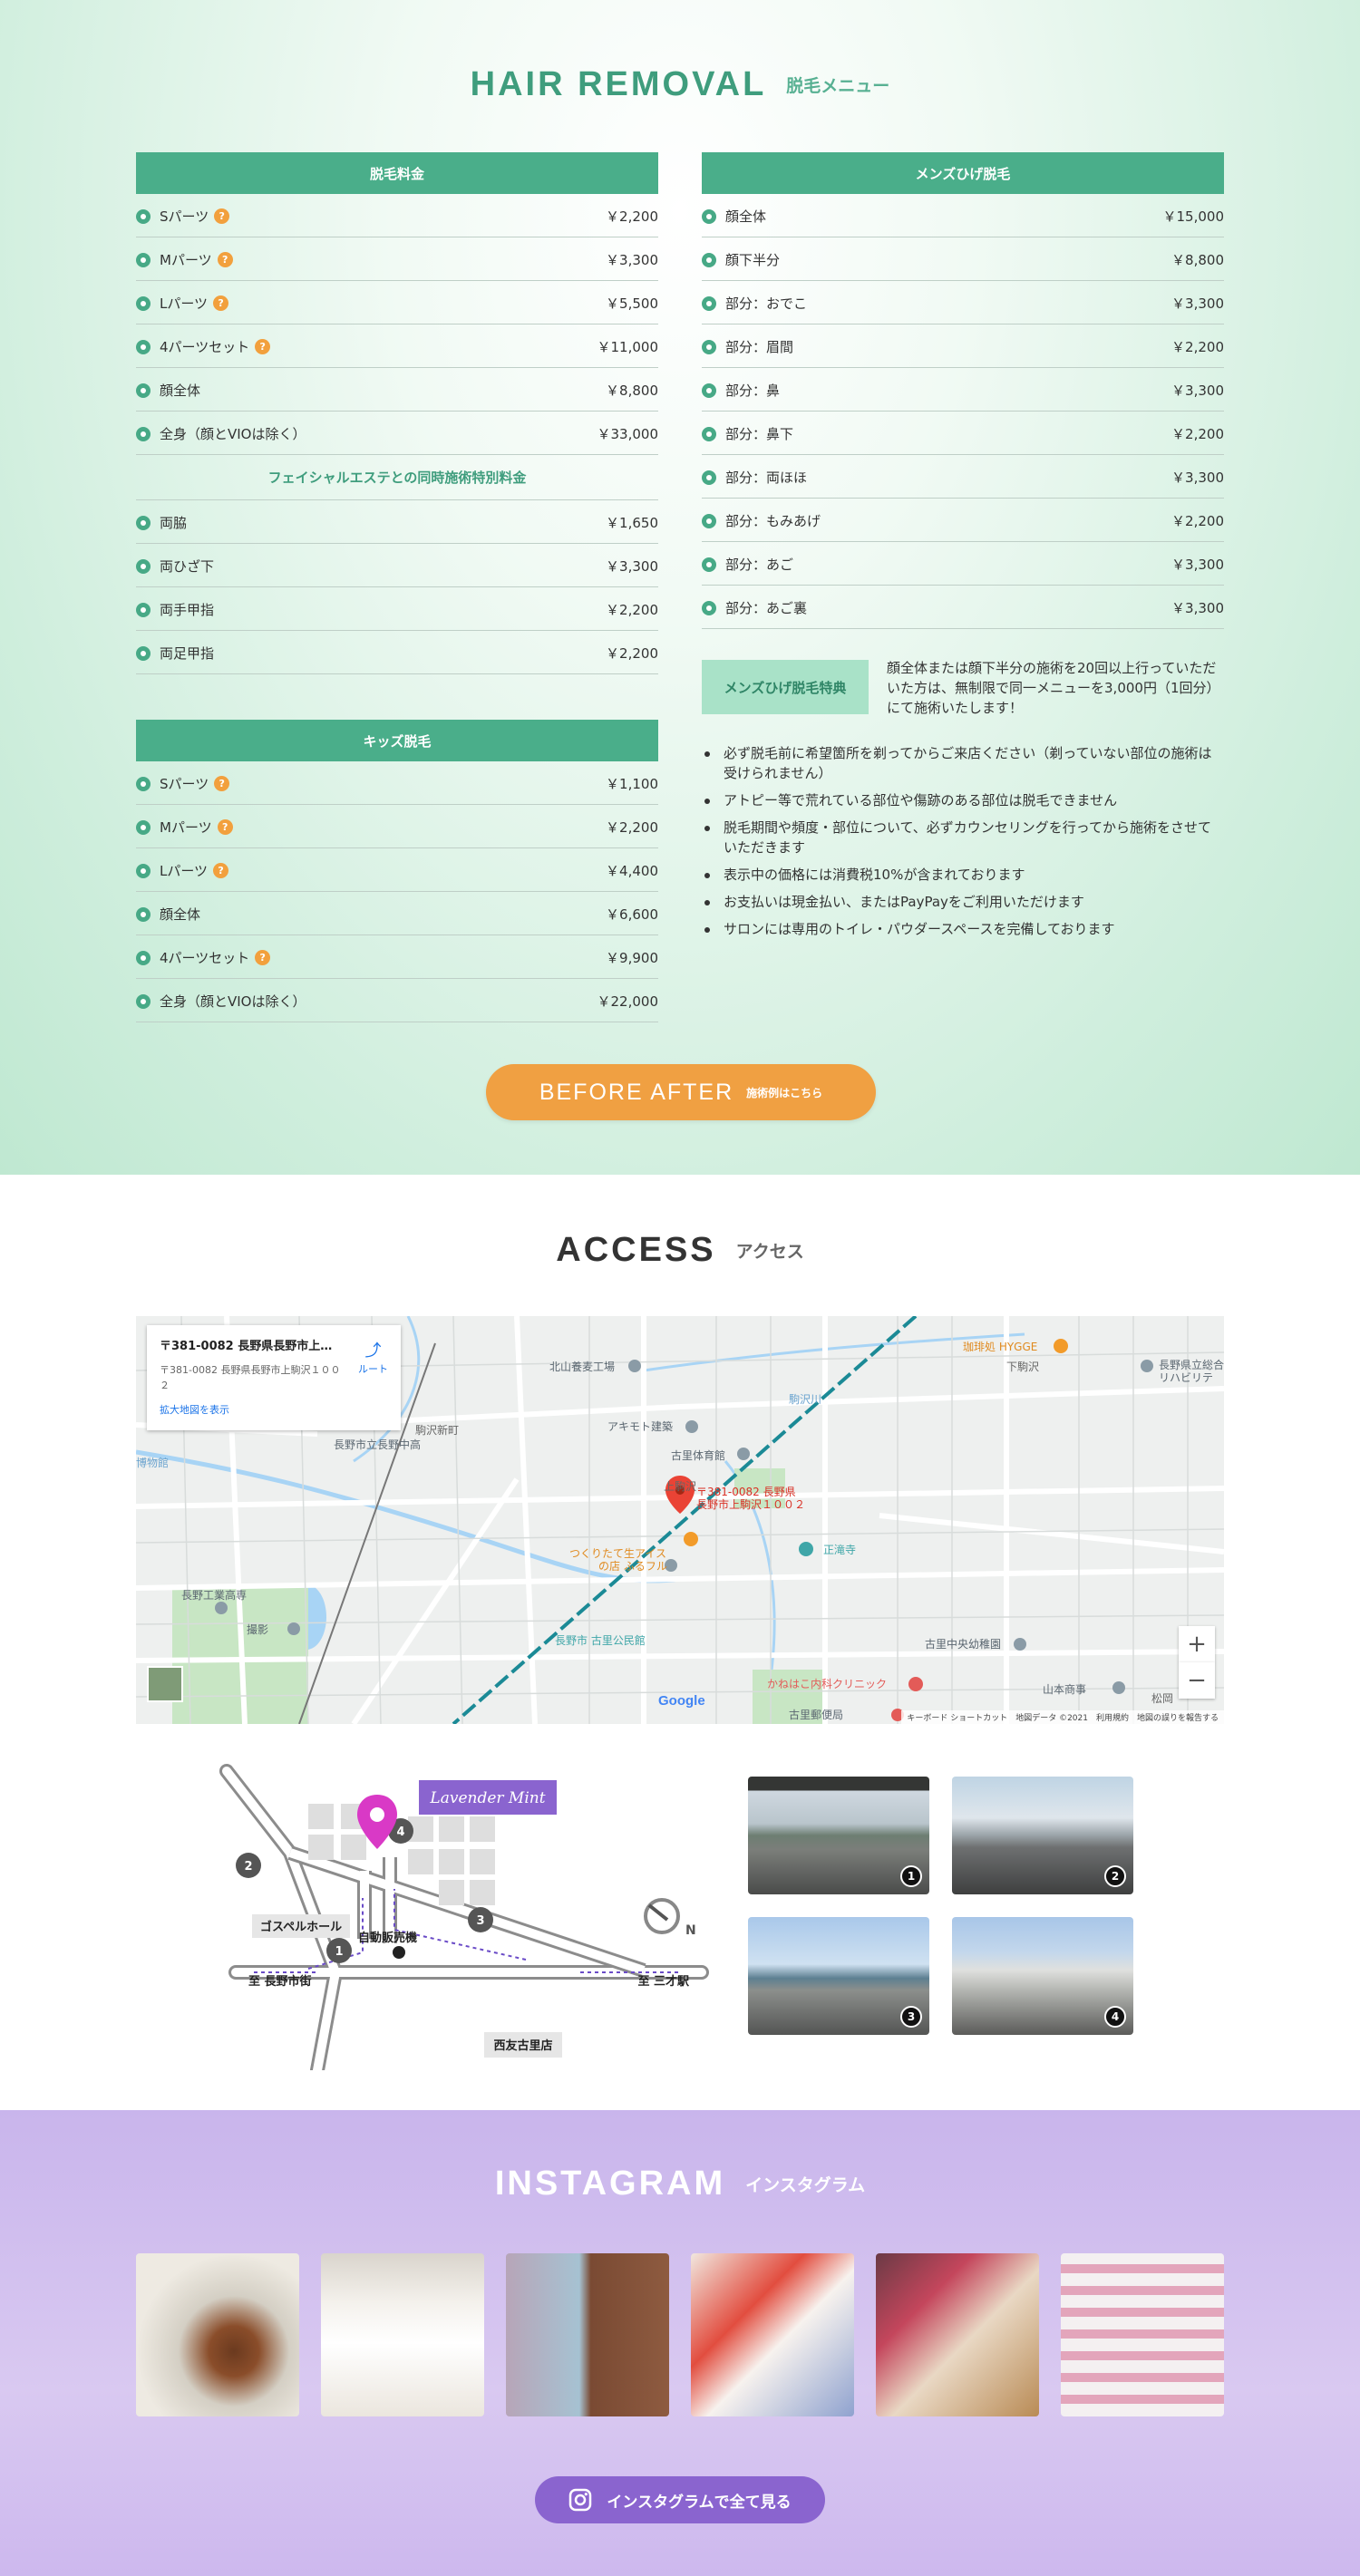  I want to click on price-row: 部分：おでこ ￥3,300, so click(963, 302).